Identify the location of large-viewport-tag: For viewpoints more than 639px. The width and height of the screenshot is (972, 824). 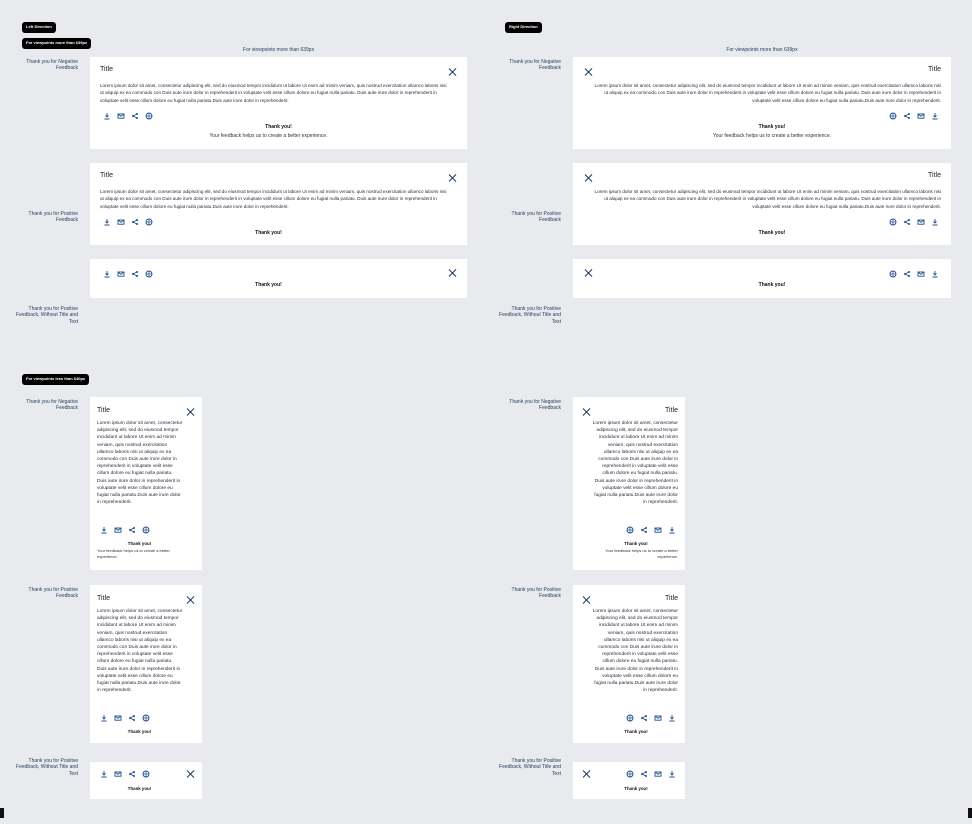
(57, 43).